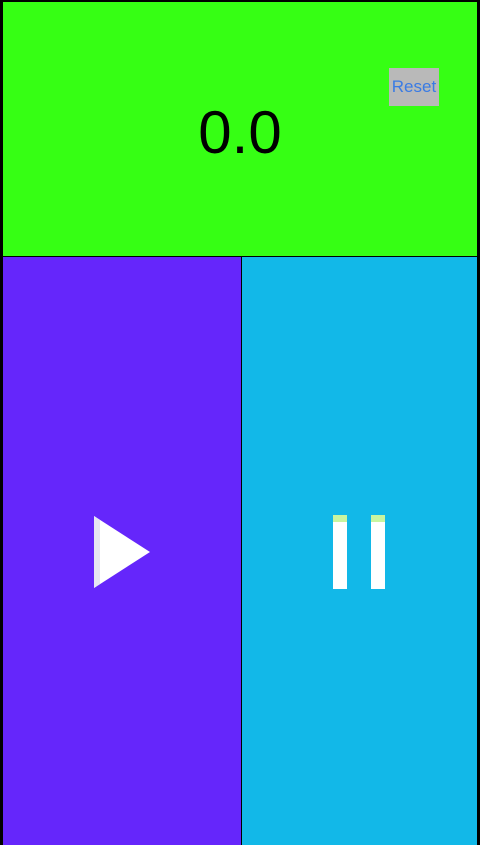 The height and width of the screenshot is (845, 480). I want to click on timer-display: 0.0, so click(240, 132).